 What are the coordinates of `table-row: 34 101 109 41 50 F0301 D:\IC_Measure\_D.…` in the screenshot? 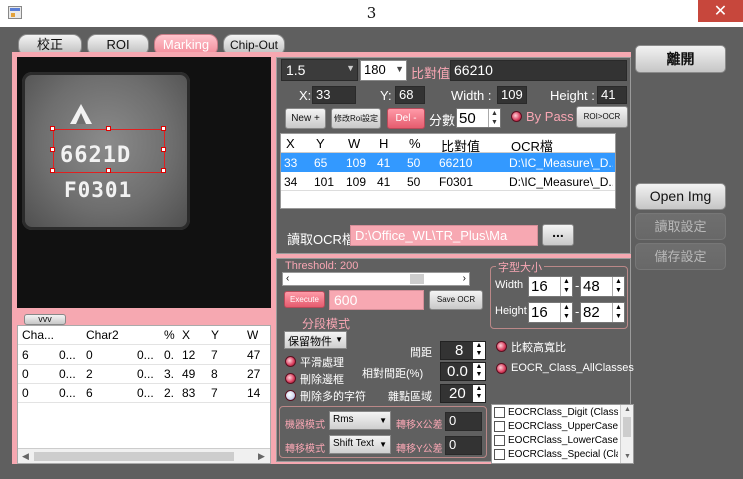 It's located at (448, 181).